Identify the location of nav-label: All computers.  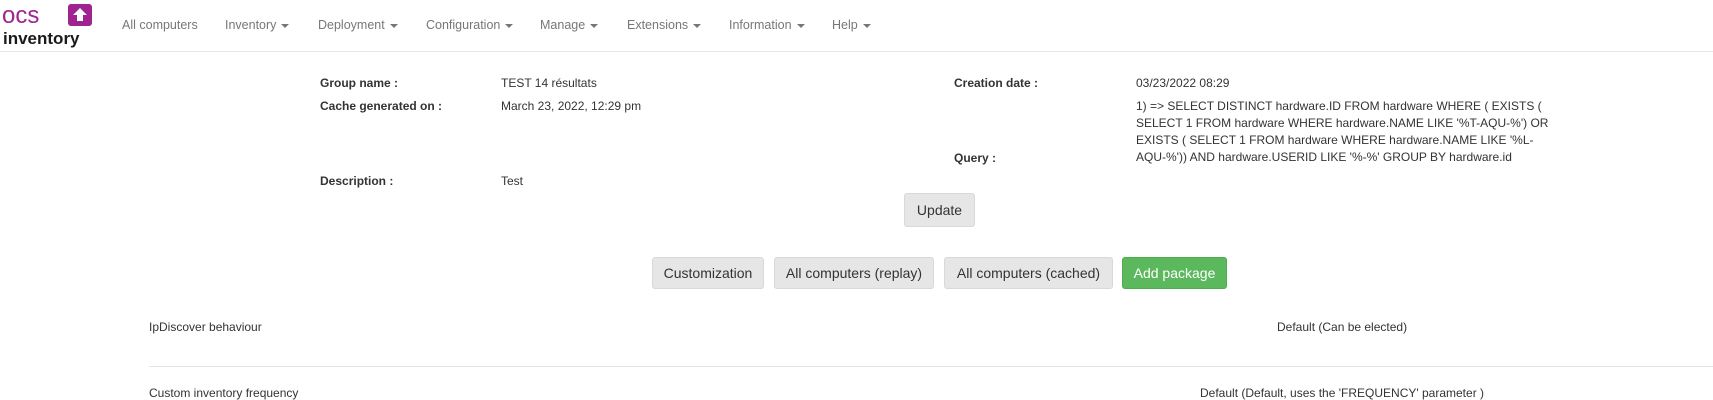
(160, 25).